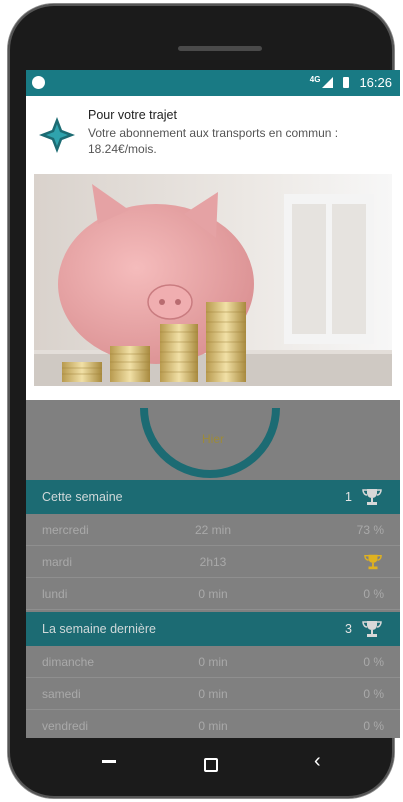 This screenshot has height=802, width=403. Describe the element at coordinates (212, 439) in the screenshot. I see `gauge-label: Hier` at that location.